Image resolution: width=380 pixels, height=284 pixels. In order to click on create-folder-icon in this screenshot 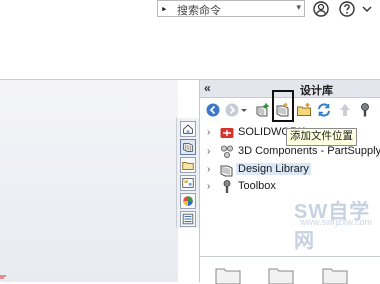, I will do `click(304, 110)`.